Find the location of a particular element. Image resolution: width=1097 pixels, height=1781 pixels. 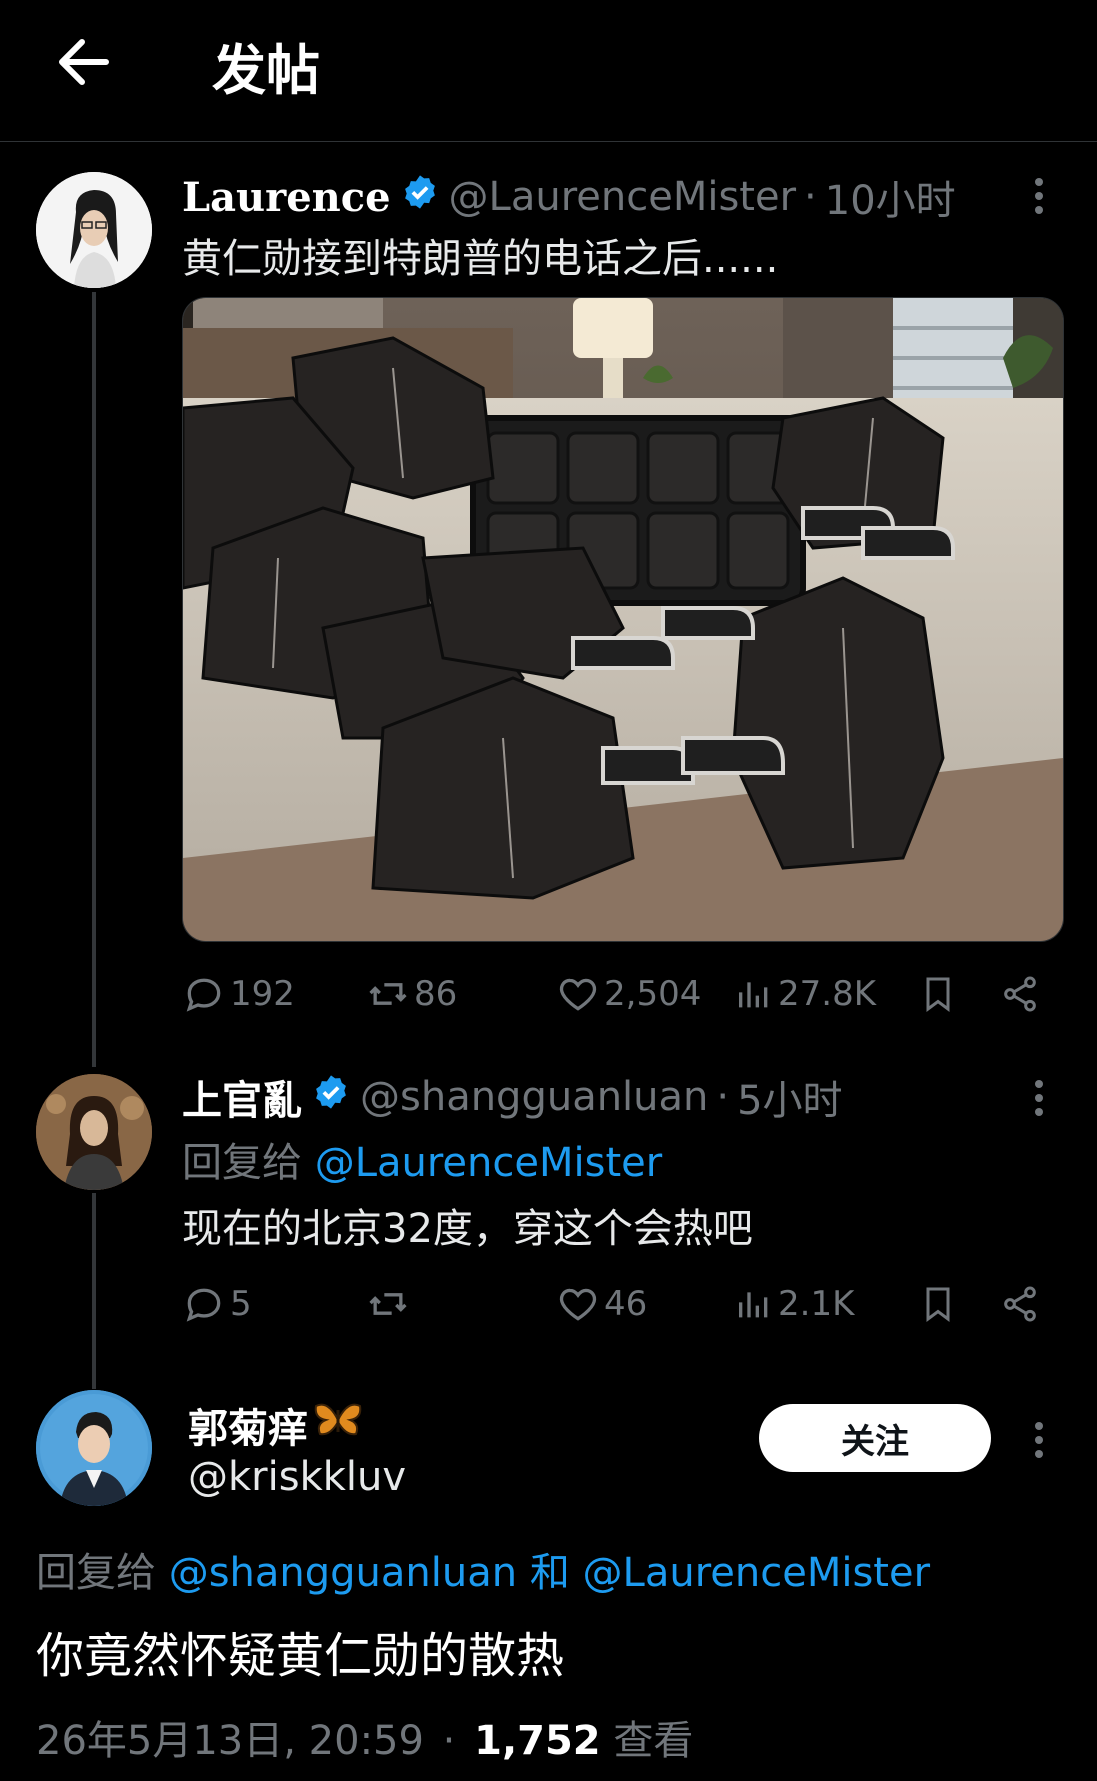

post-time: 10小时 is located at coordinates (890, 197).